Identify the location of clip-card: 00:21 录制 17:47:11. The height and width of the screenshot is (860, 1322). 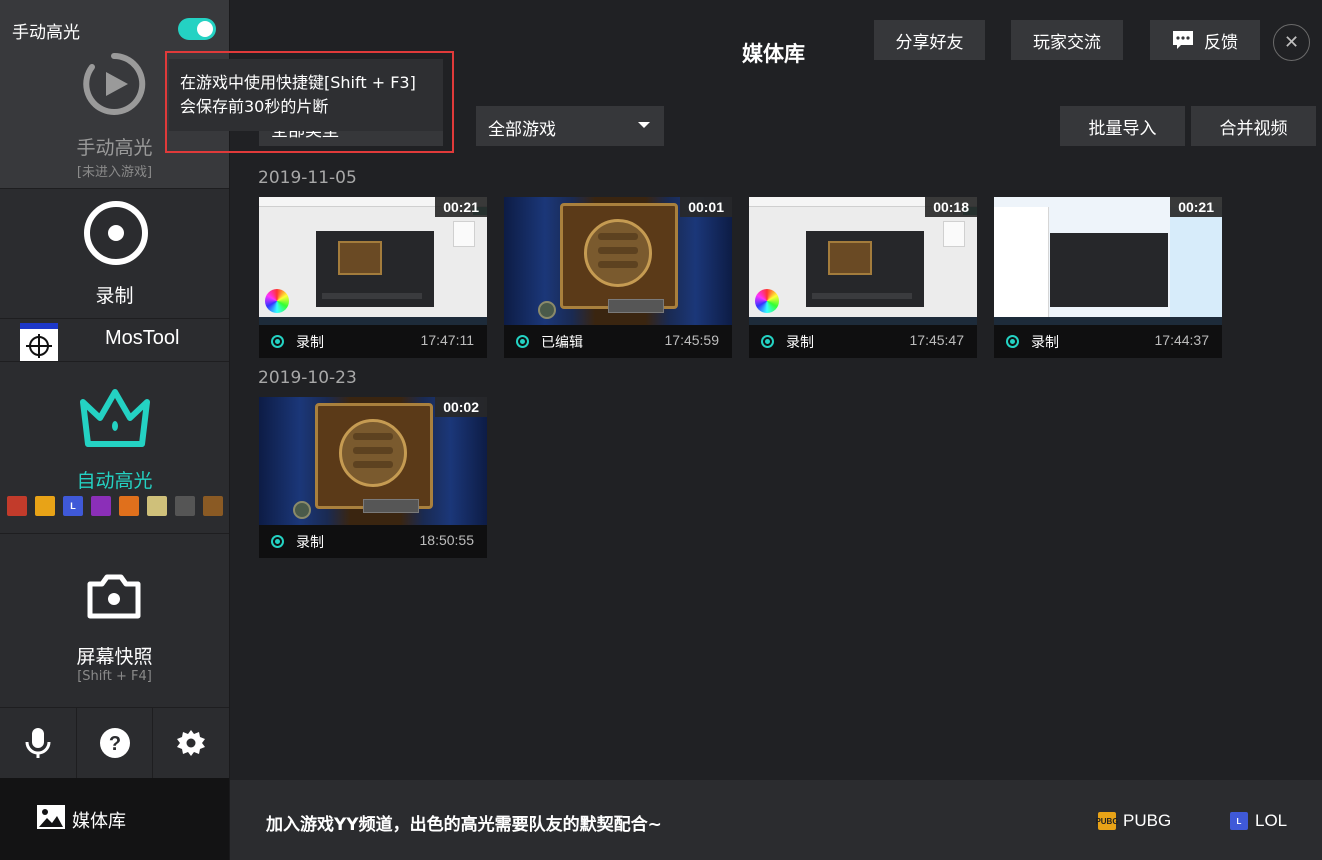
(373, 277).